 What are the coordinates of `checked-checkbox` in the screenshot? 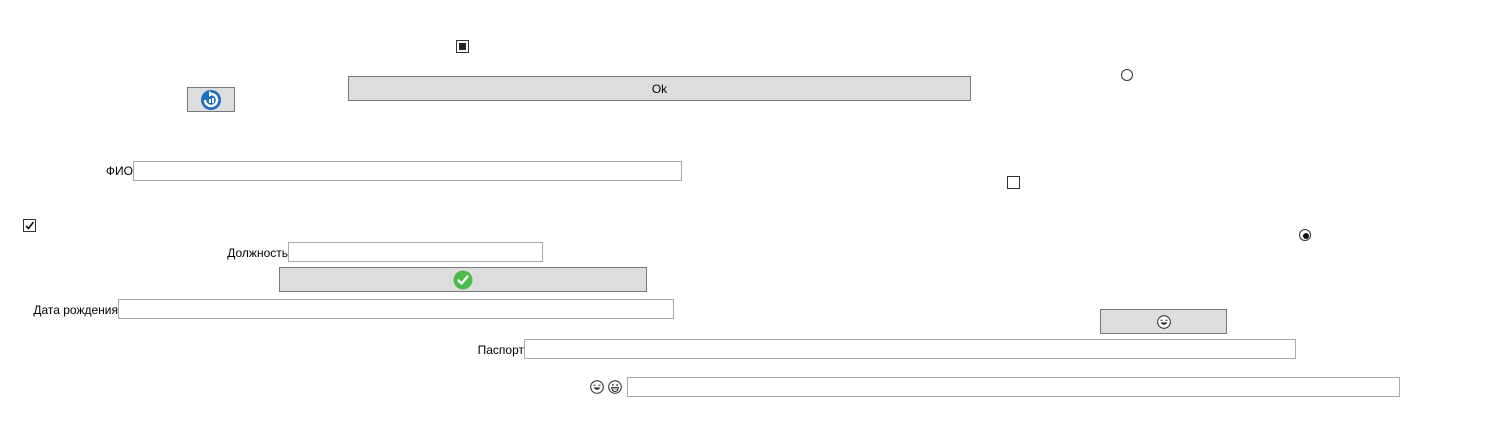 It's located at (29, 225).